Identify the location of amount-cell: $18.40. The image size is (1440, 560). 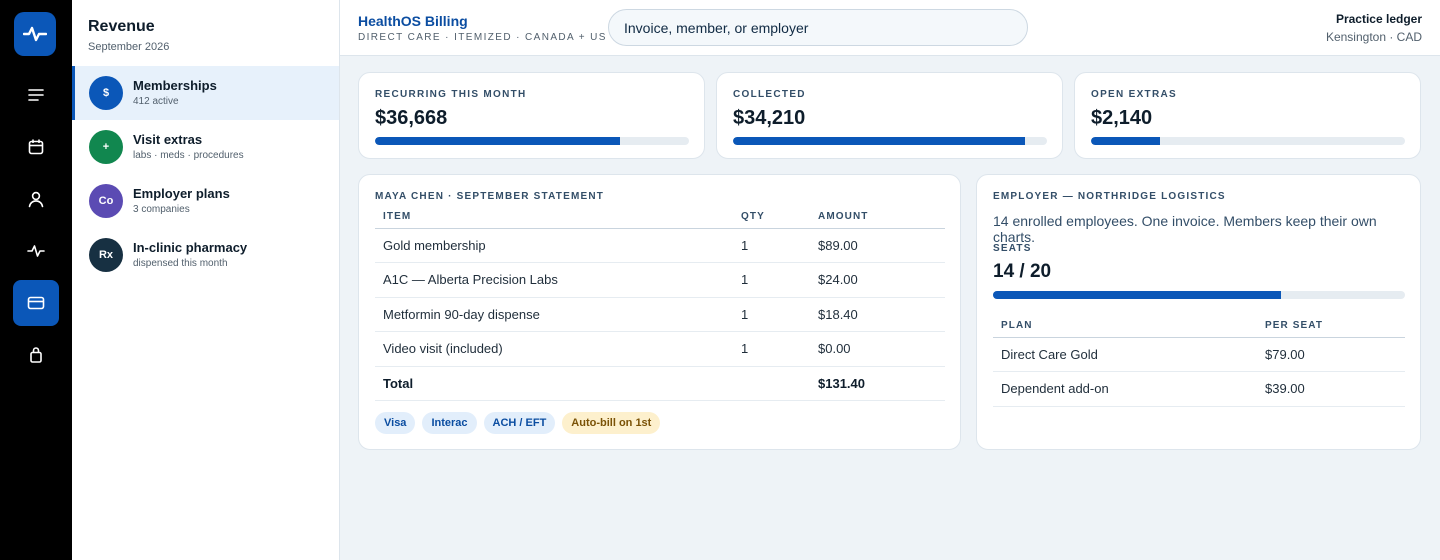
(877, 314).